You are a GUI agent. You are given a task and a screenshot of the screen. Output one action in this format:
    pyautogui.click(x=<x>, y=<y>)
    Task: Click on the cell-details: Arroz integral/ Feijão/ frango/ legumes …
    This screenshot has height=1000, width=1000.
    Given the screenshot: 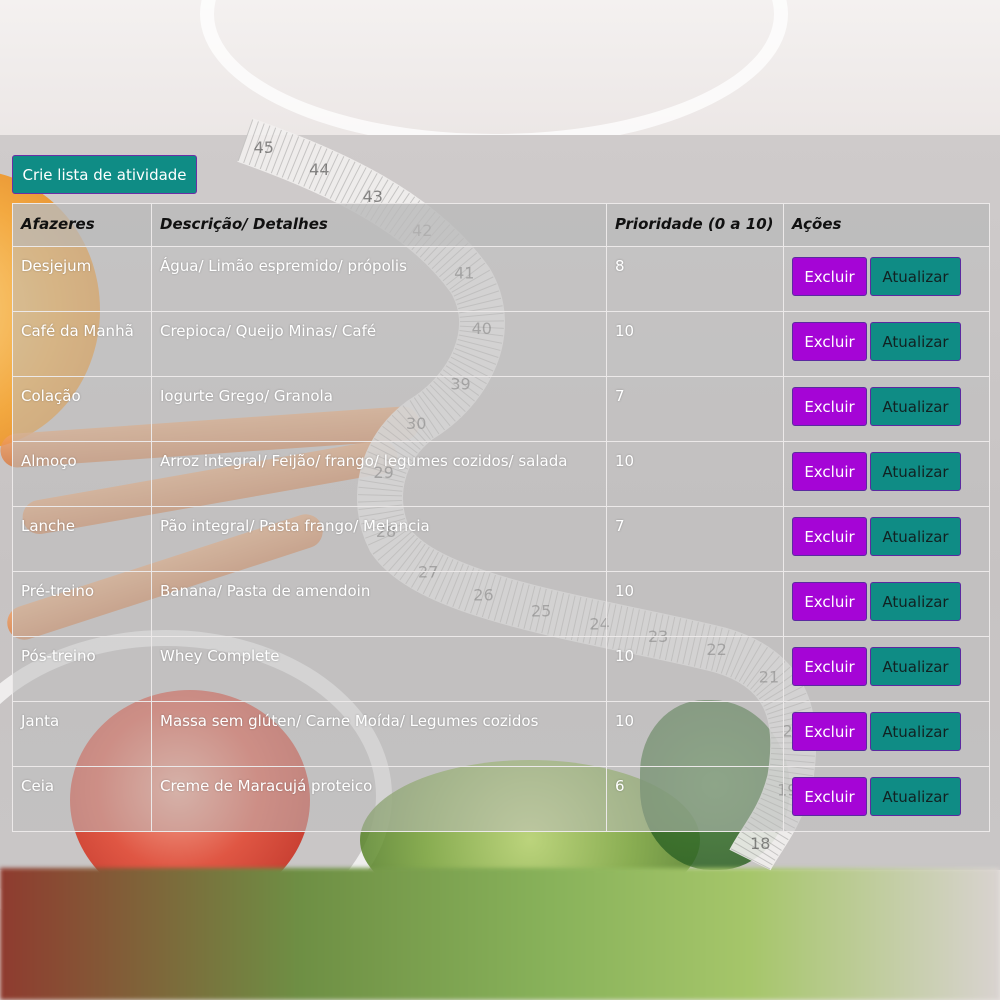 What is the action you would take?
    pyautogui.click(x=379, y=474)
    